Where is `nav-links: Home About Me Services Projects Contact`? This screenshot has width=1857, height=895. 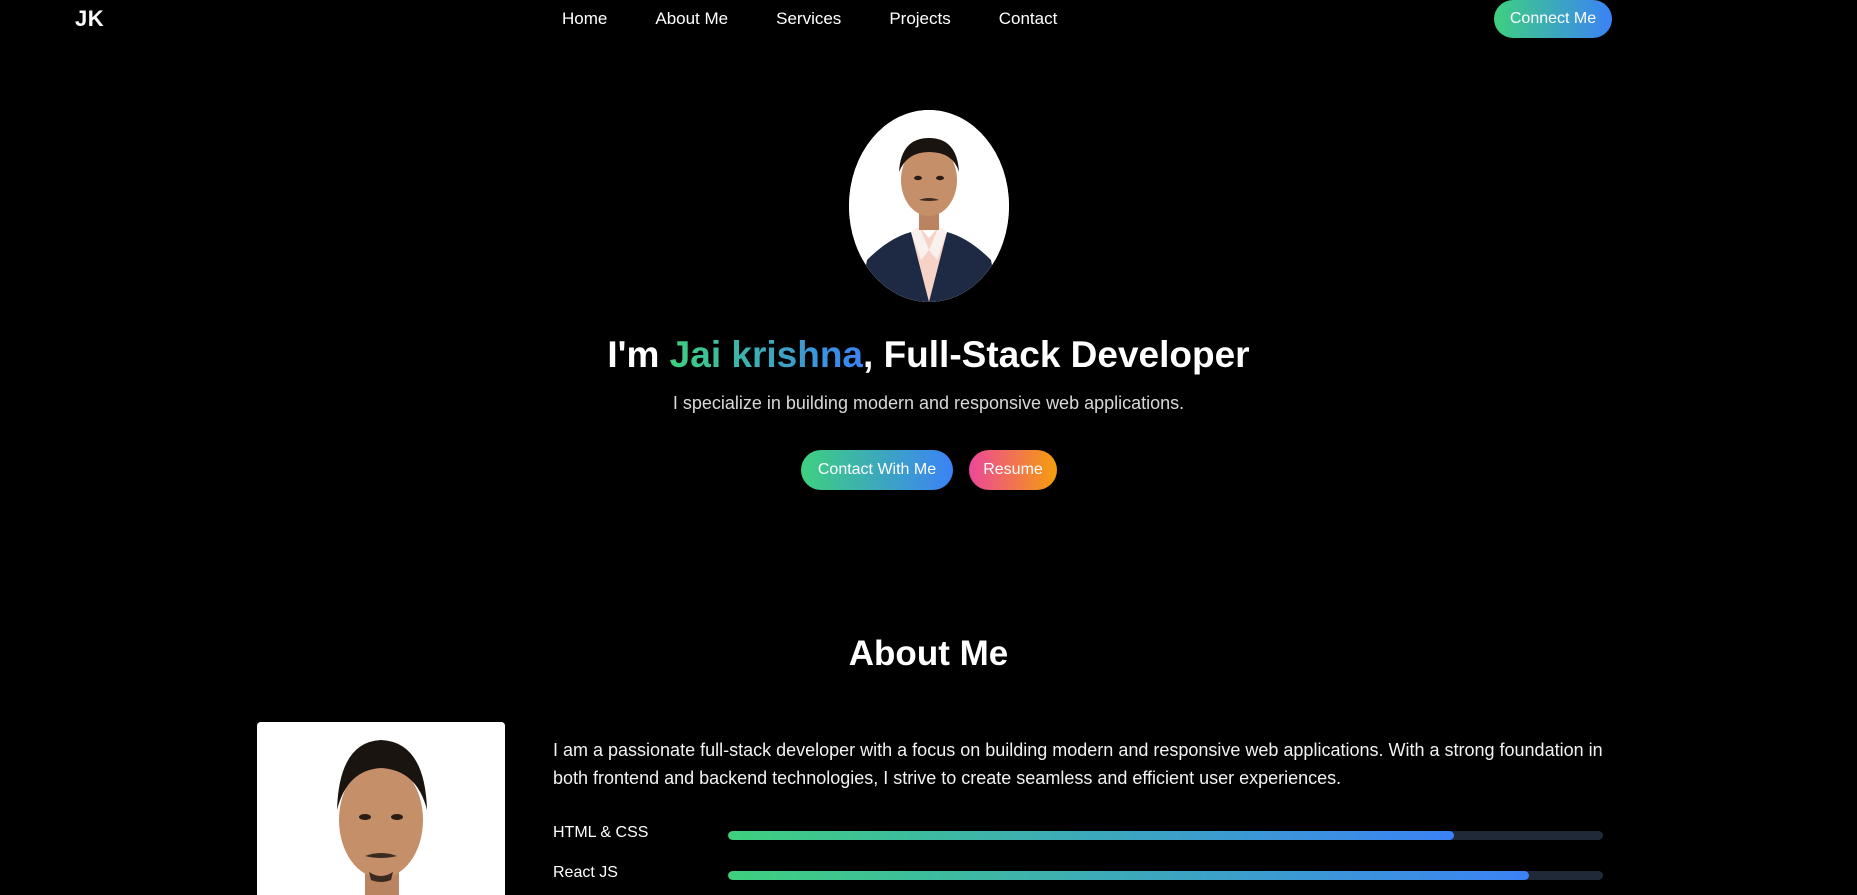 nav-links: Home About Me Services Projects Contact is located at coordinates (809, 19).